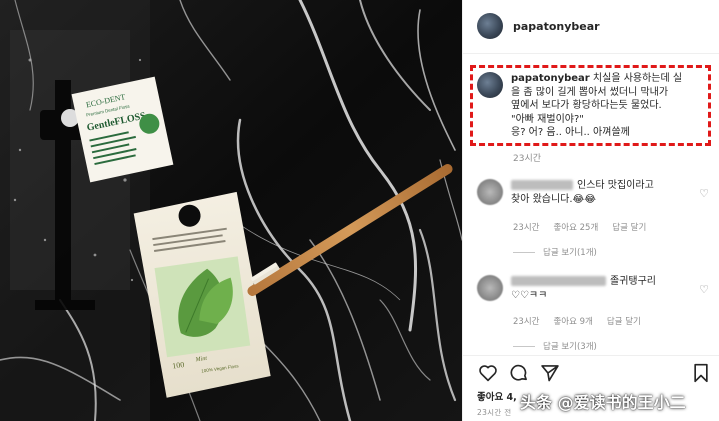  I want to click on caption-username: papatonybear, so click(550, 78).